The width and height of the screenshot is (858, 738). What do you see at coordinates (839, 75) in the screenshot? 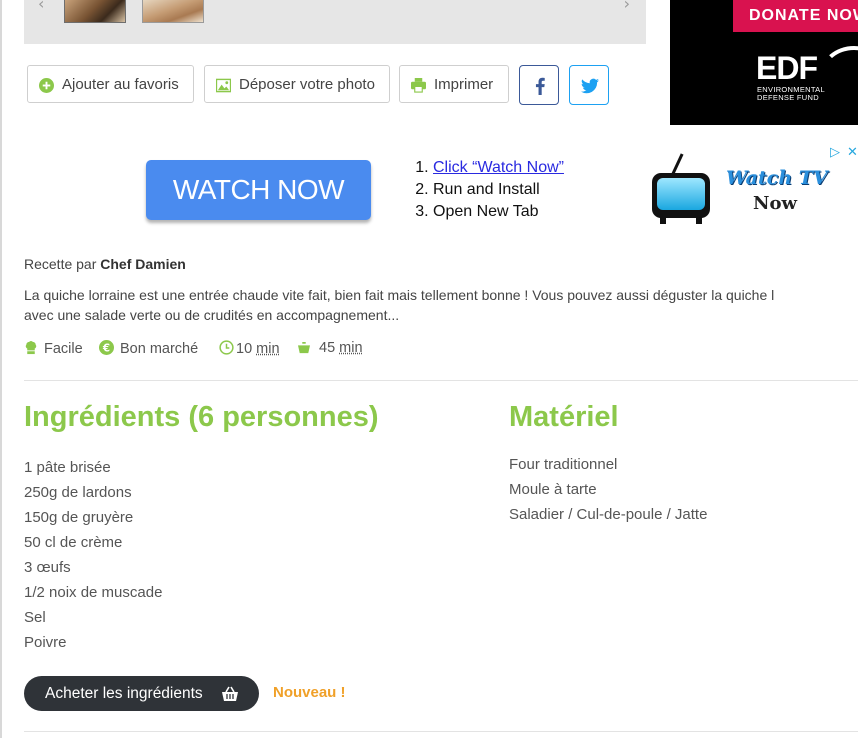
I see `edf-swoosh-icon` at bounding box center [839, 75].